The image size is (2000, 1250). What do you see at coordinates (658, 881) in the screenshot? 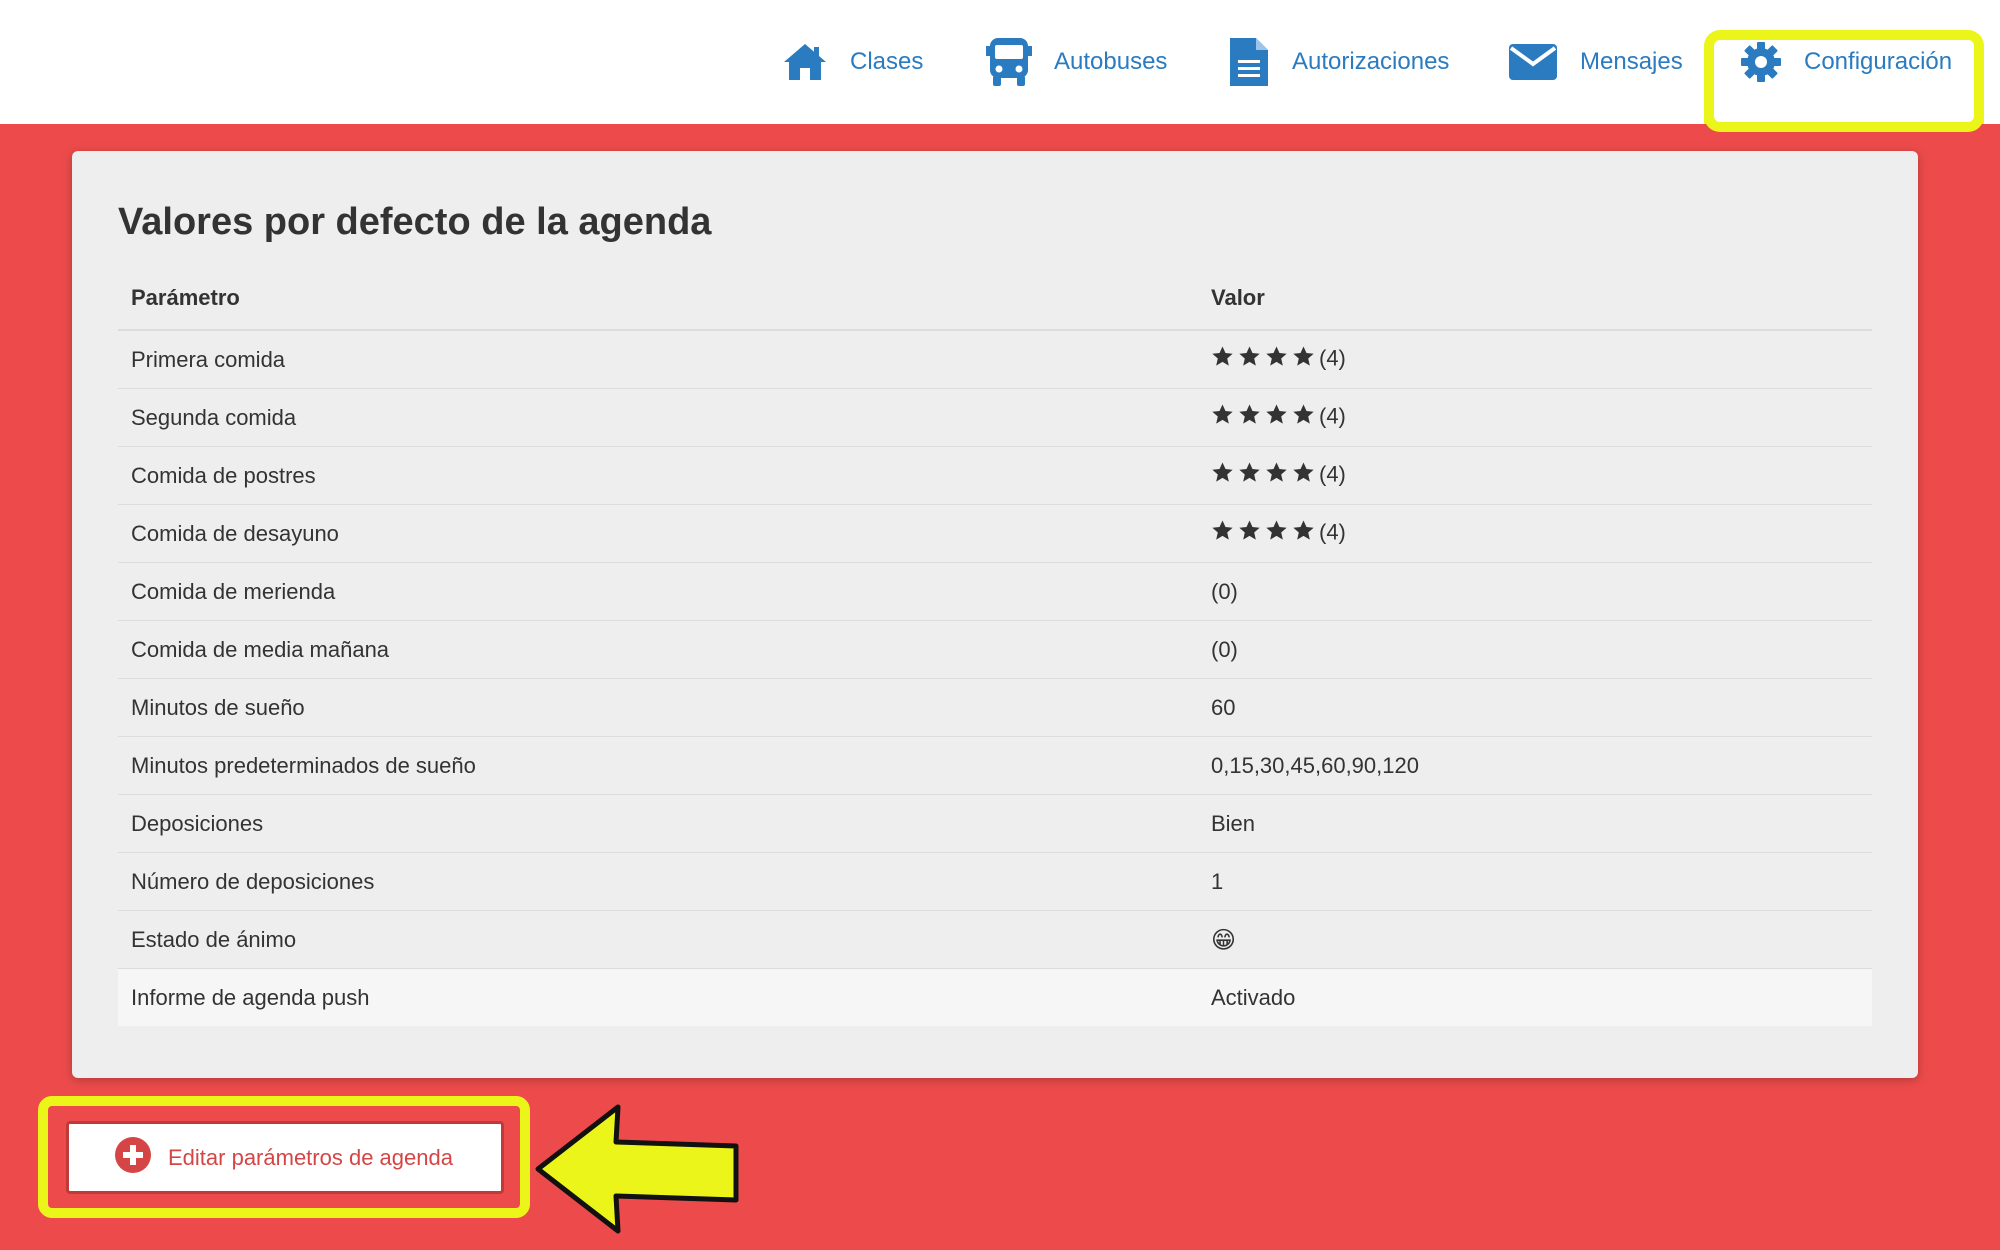
I see `param-name-cell: Número de deposiciones` at bounding box center [658, 881].